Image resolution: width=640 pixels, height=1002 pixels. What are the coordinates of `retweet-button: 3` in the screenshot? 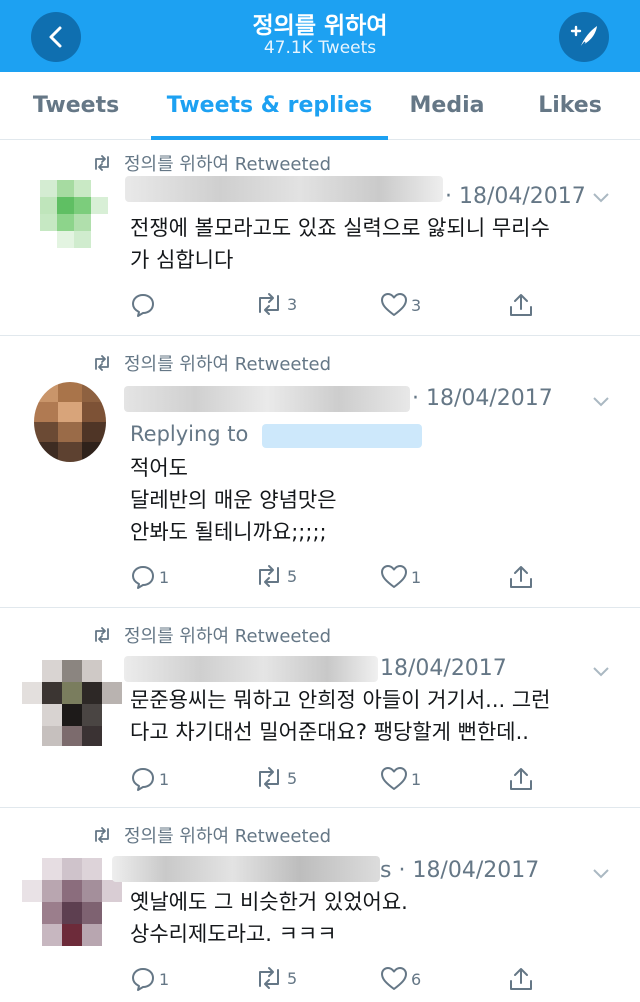 It's located at (275, 304).